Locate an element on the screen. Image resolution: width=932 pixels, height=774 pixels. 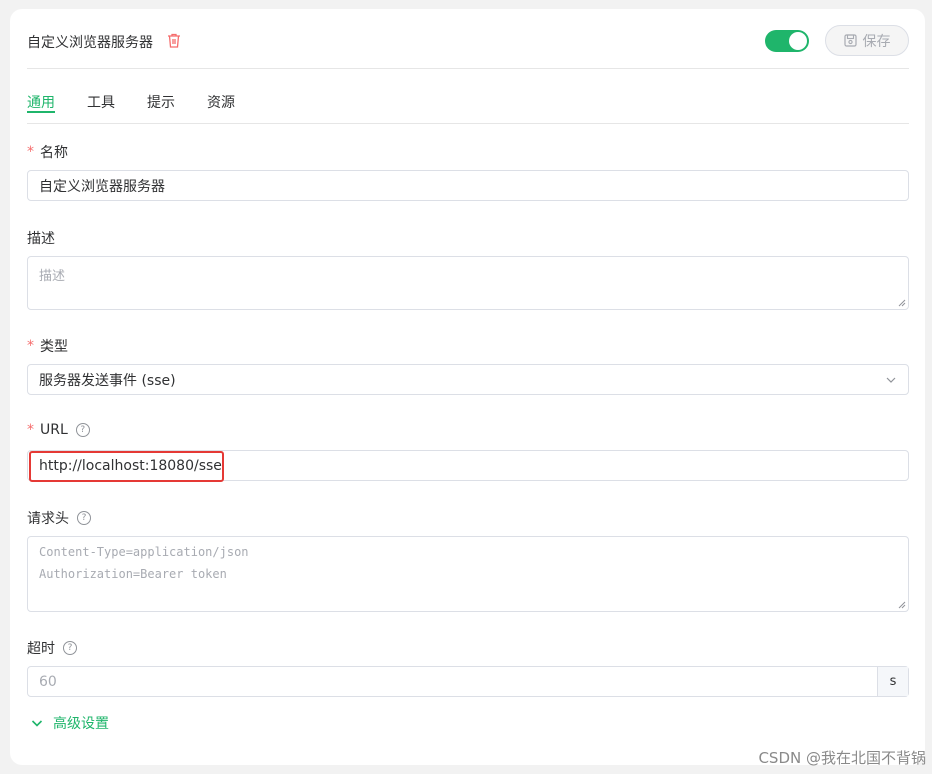
type-label-text: 类型 is located at coordinates (54, 347).